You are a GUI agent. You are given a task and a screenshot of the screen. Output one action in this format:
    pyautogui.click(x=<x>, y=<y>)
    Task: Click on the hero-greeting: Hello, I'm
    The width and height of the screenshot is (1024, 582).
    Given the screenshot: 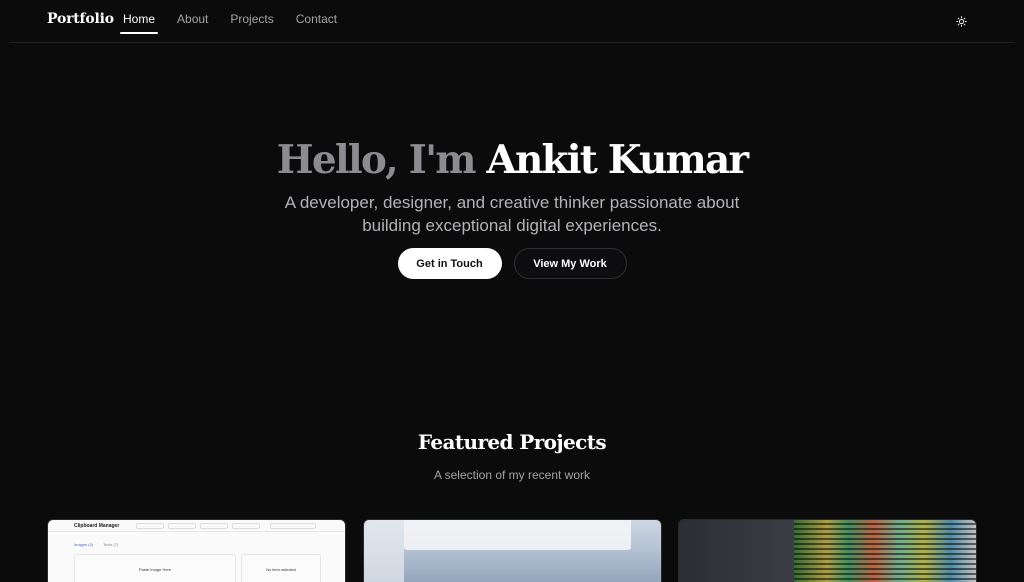 What is the action you would take?
    pyautogui.click(x=376, y=160)
    